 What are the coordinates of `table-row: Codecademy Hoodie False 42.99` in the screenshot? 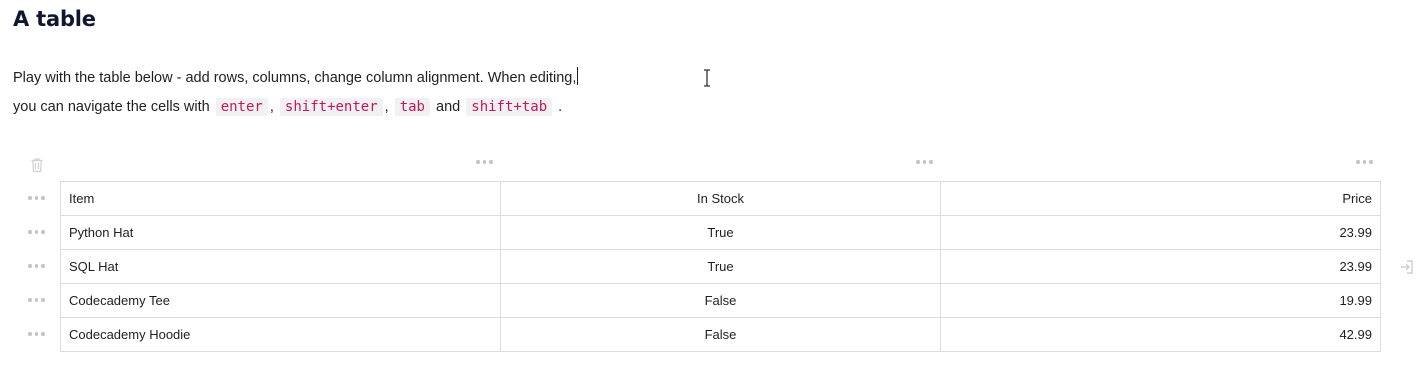 It's located at (720, 334).